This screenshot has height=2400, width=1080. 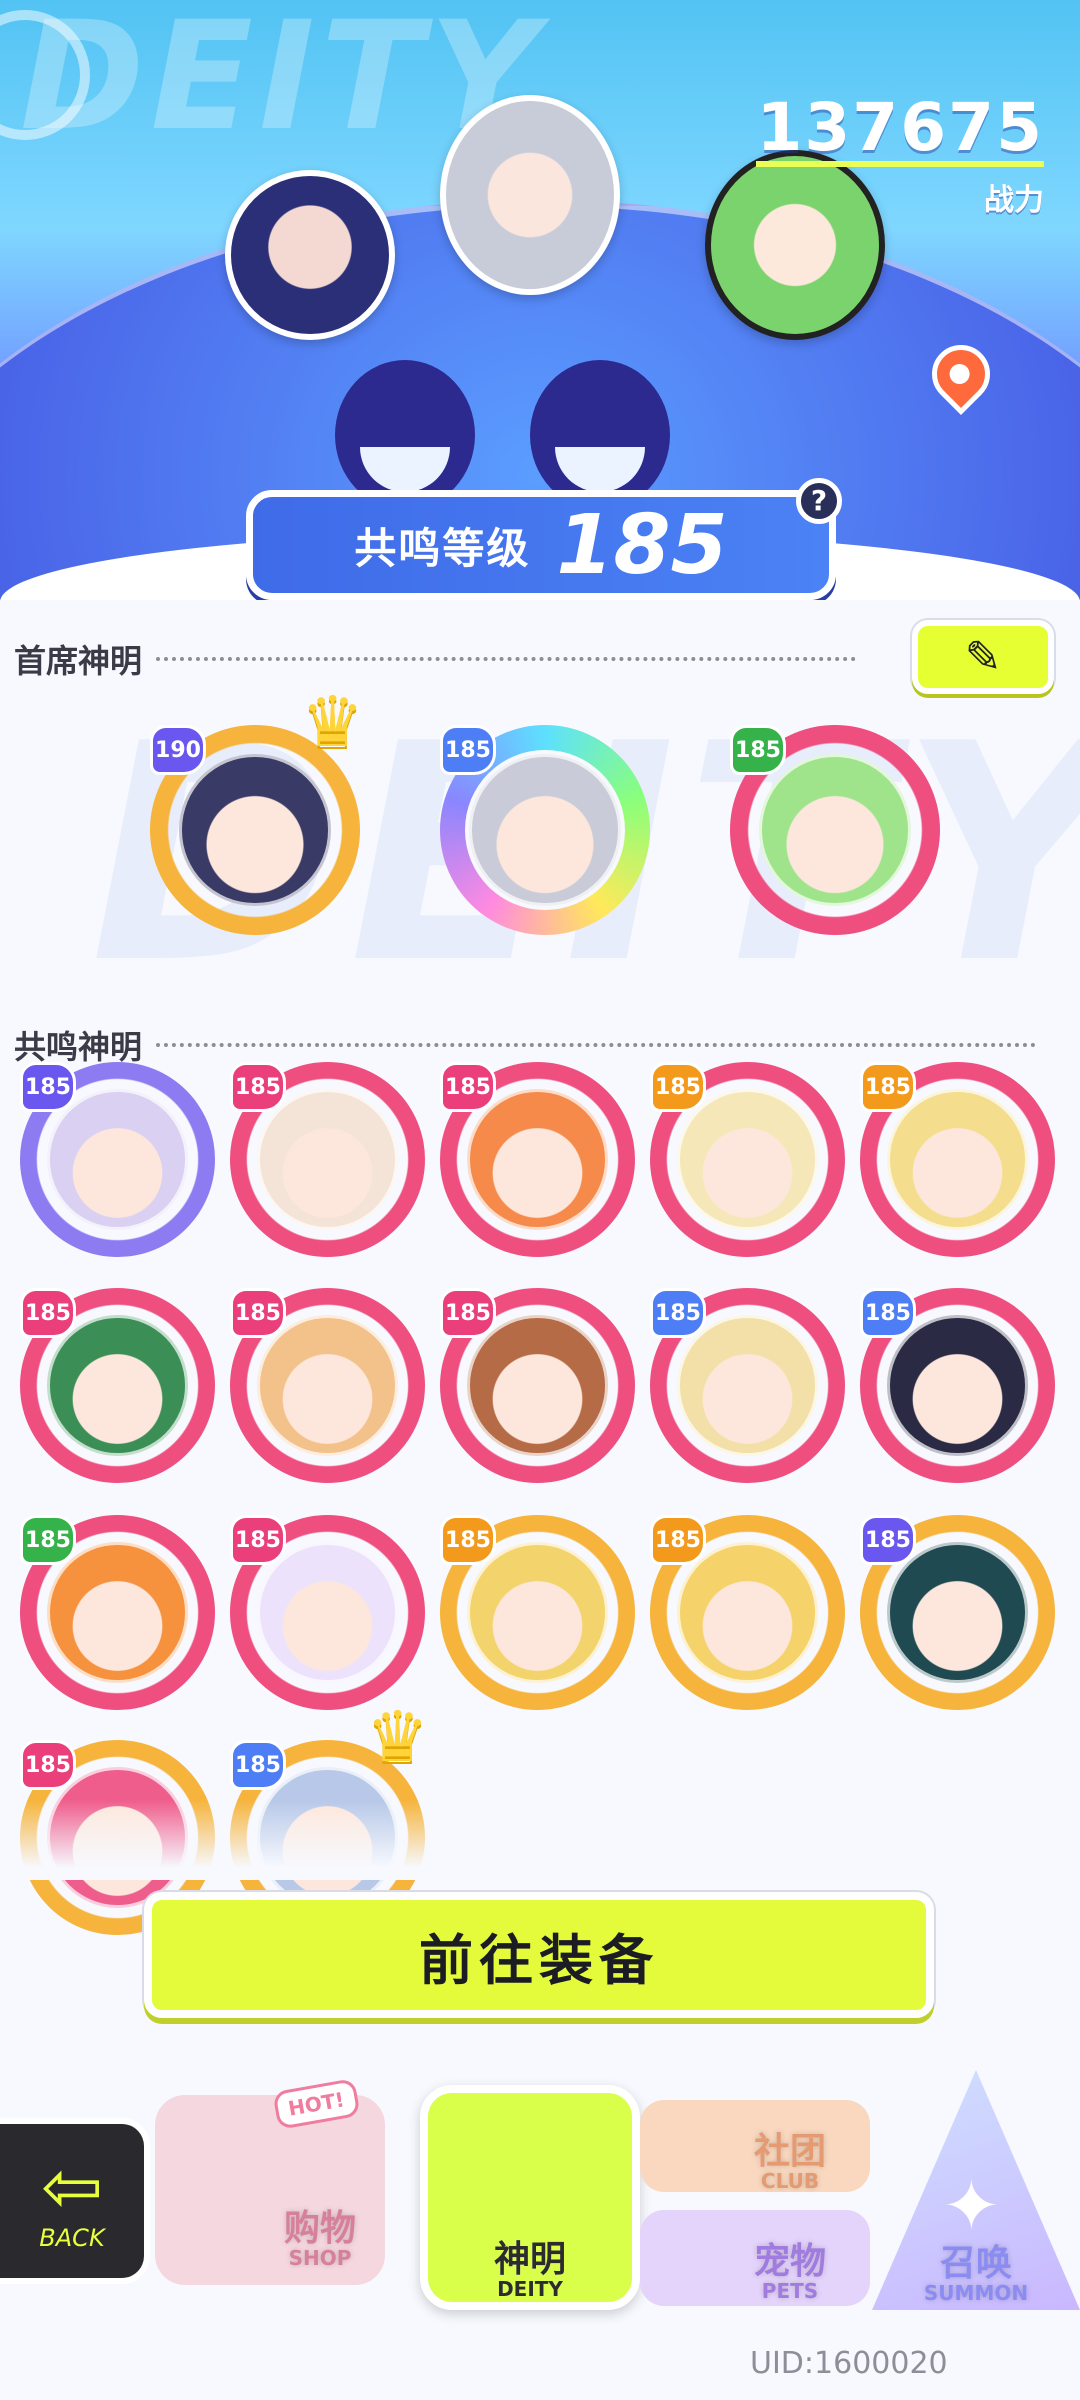 I want to click on nav-club-label: 社团 CLUB, so click(x=790, y=2162).